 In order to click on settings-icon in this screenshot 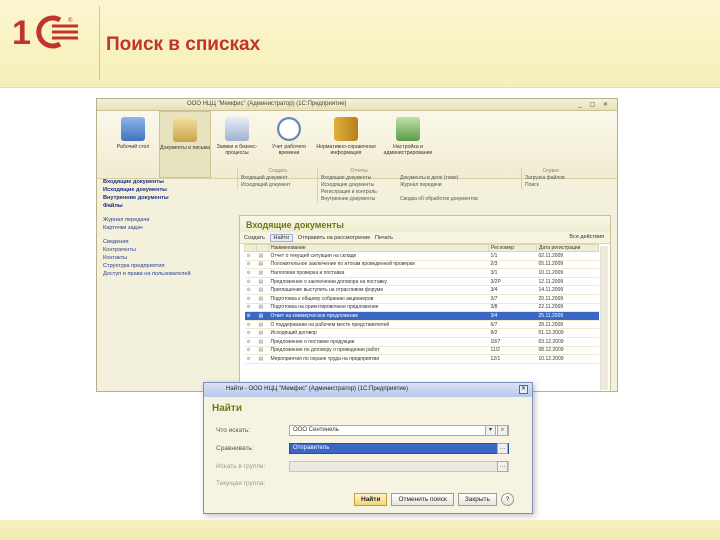, I will do `click(408, 129)`.